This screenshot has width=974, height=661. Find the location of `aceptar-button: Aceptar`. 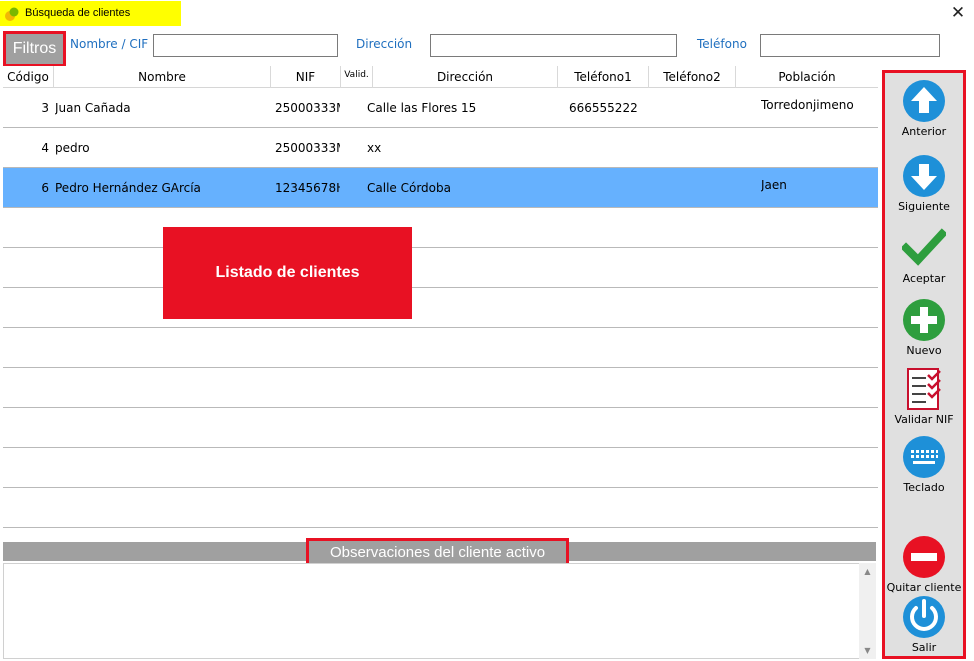

aceptar-button: Aceptar is located at coordinates (924, 255).